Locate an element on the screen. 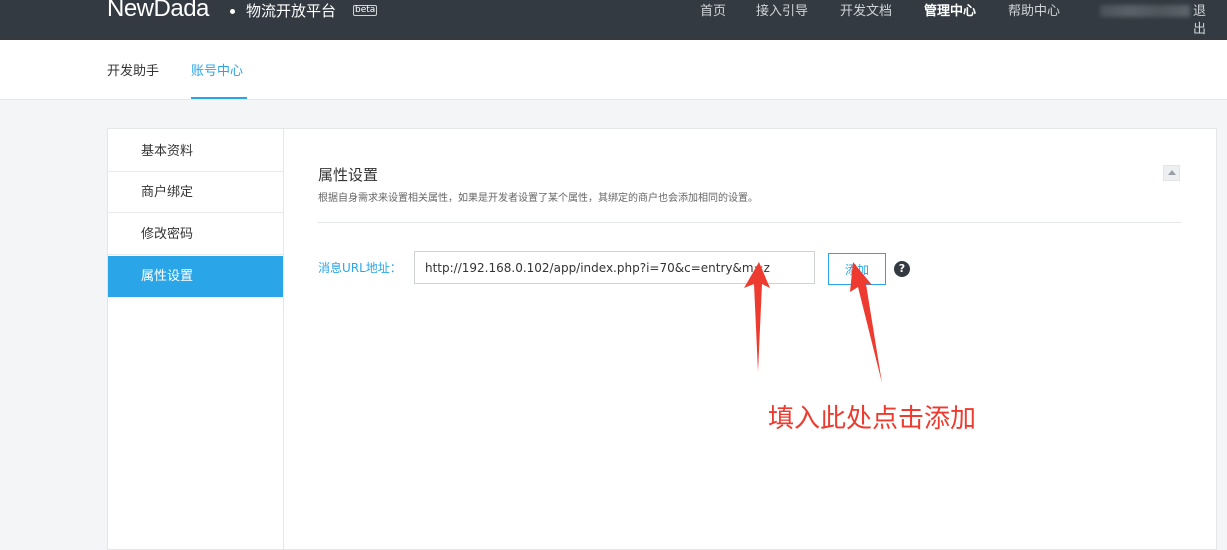  sidebar-item-attribute-settings: 属性设置 is located at coordinates (195, 276).